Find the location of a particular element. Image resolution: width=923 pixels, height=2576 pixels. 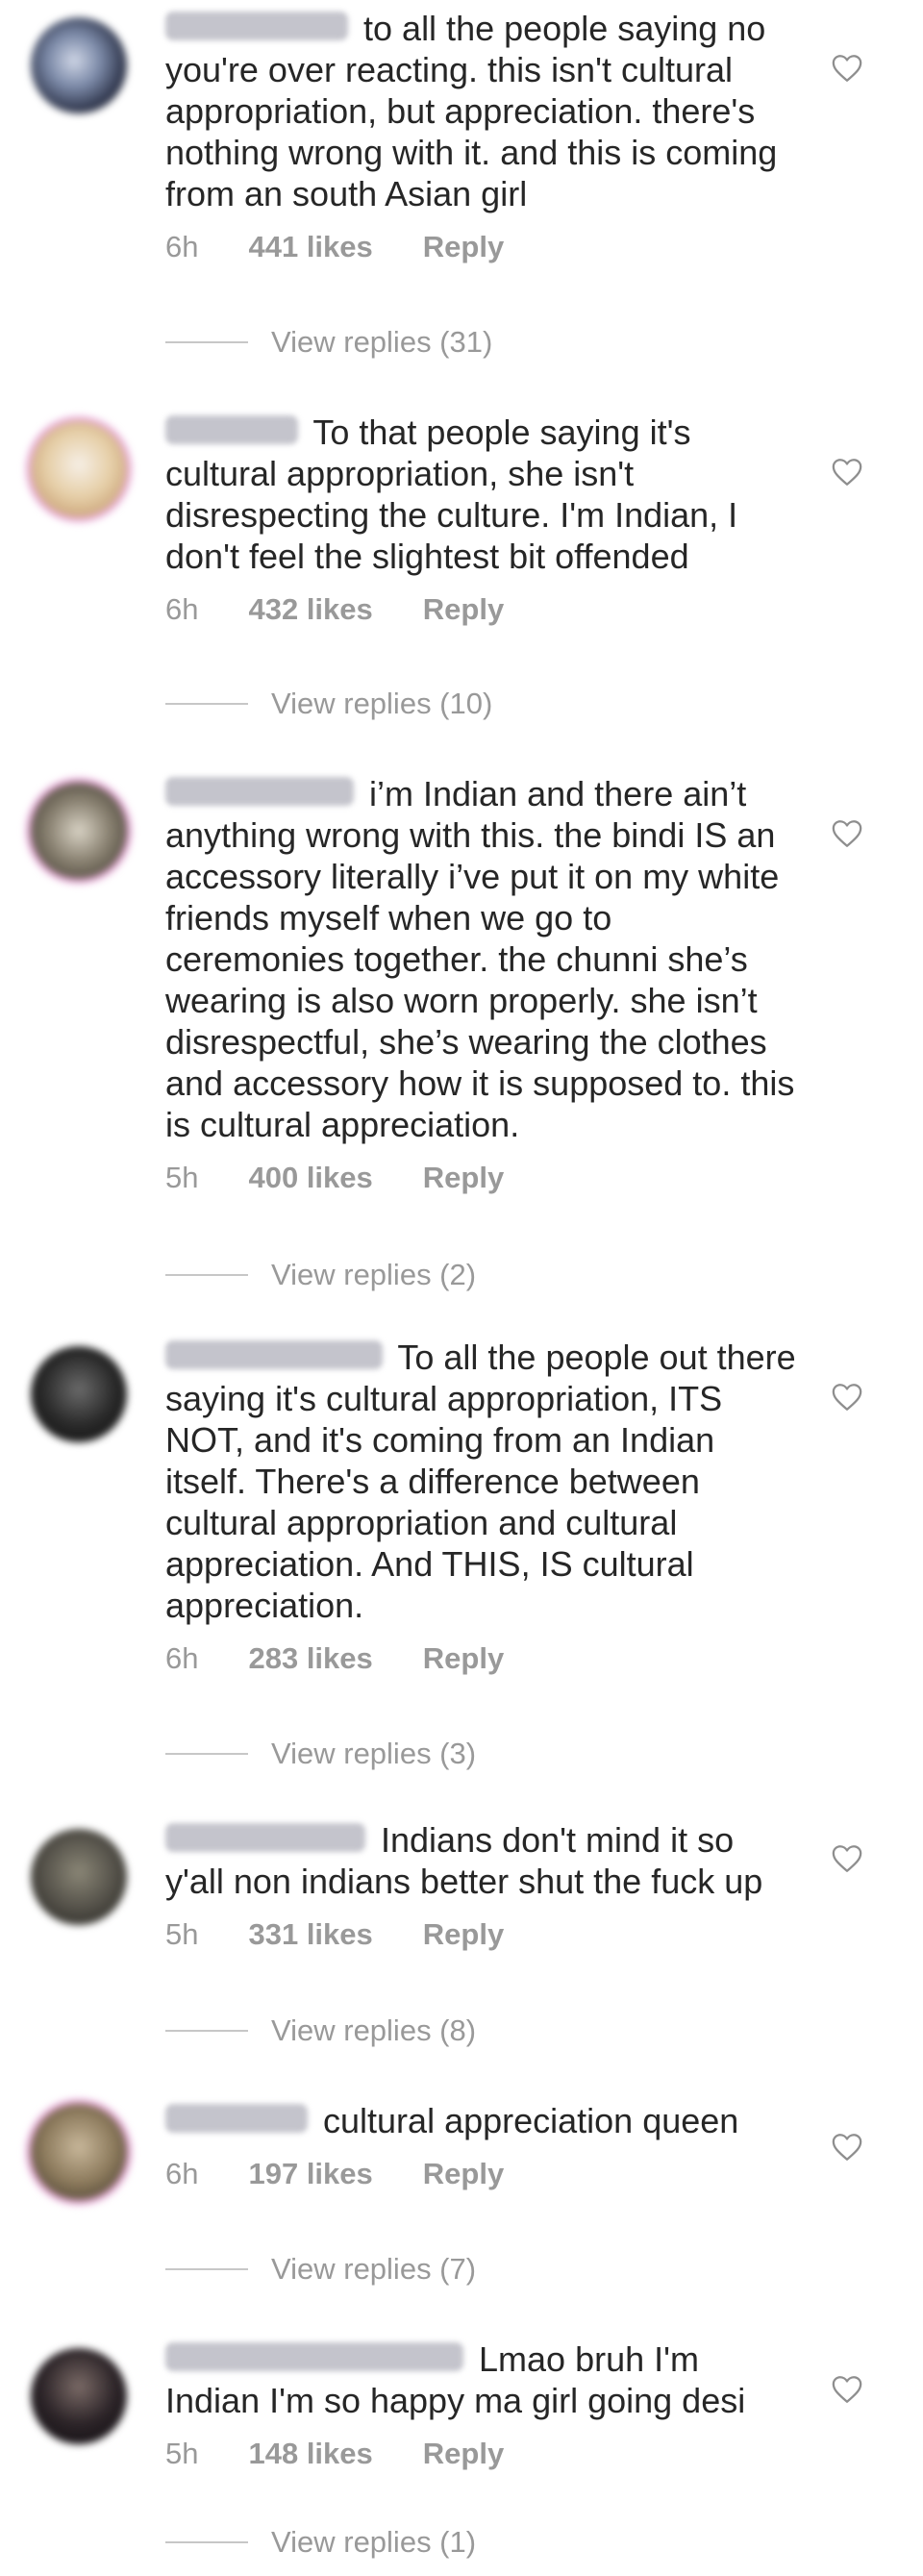

comment-meta: 6h 432 likes Reply is located at coordinates (482, 609).